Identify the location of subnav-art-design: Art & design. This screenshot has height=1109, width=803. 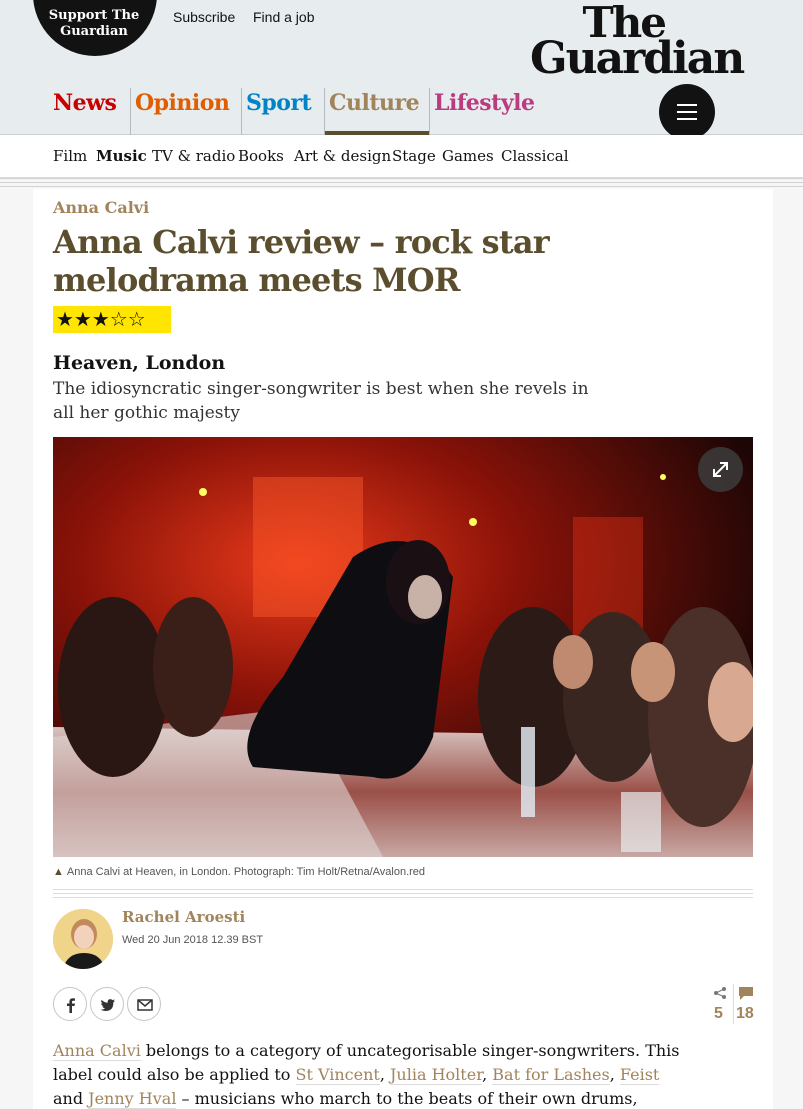
(342, 156).